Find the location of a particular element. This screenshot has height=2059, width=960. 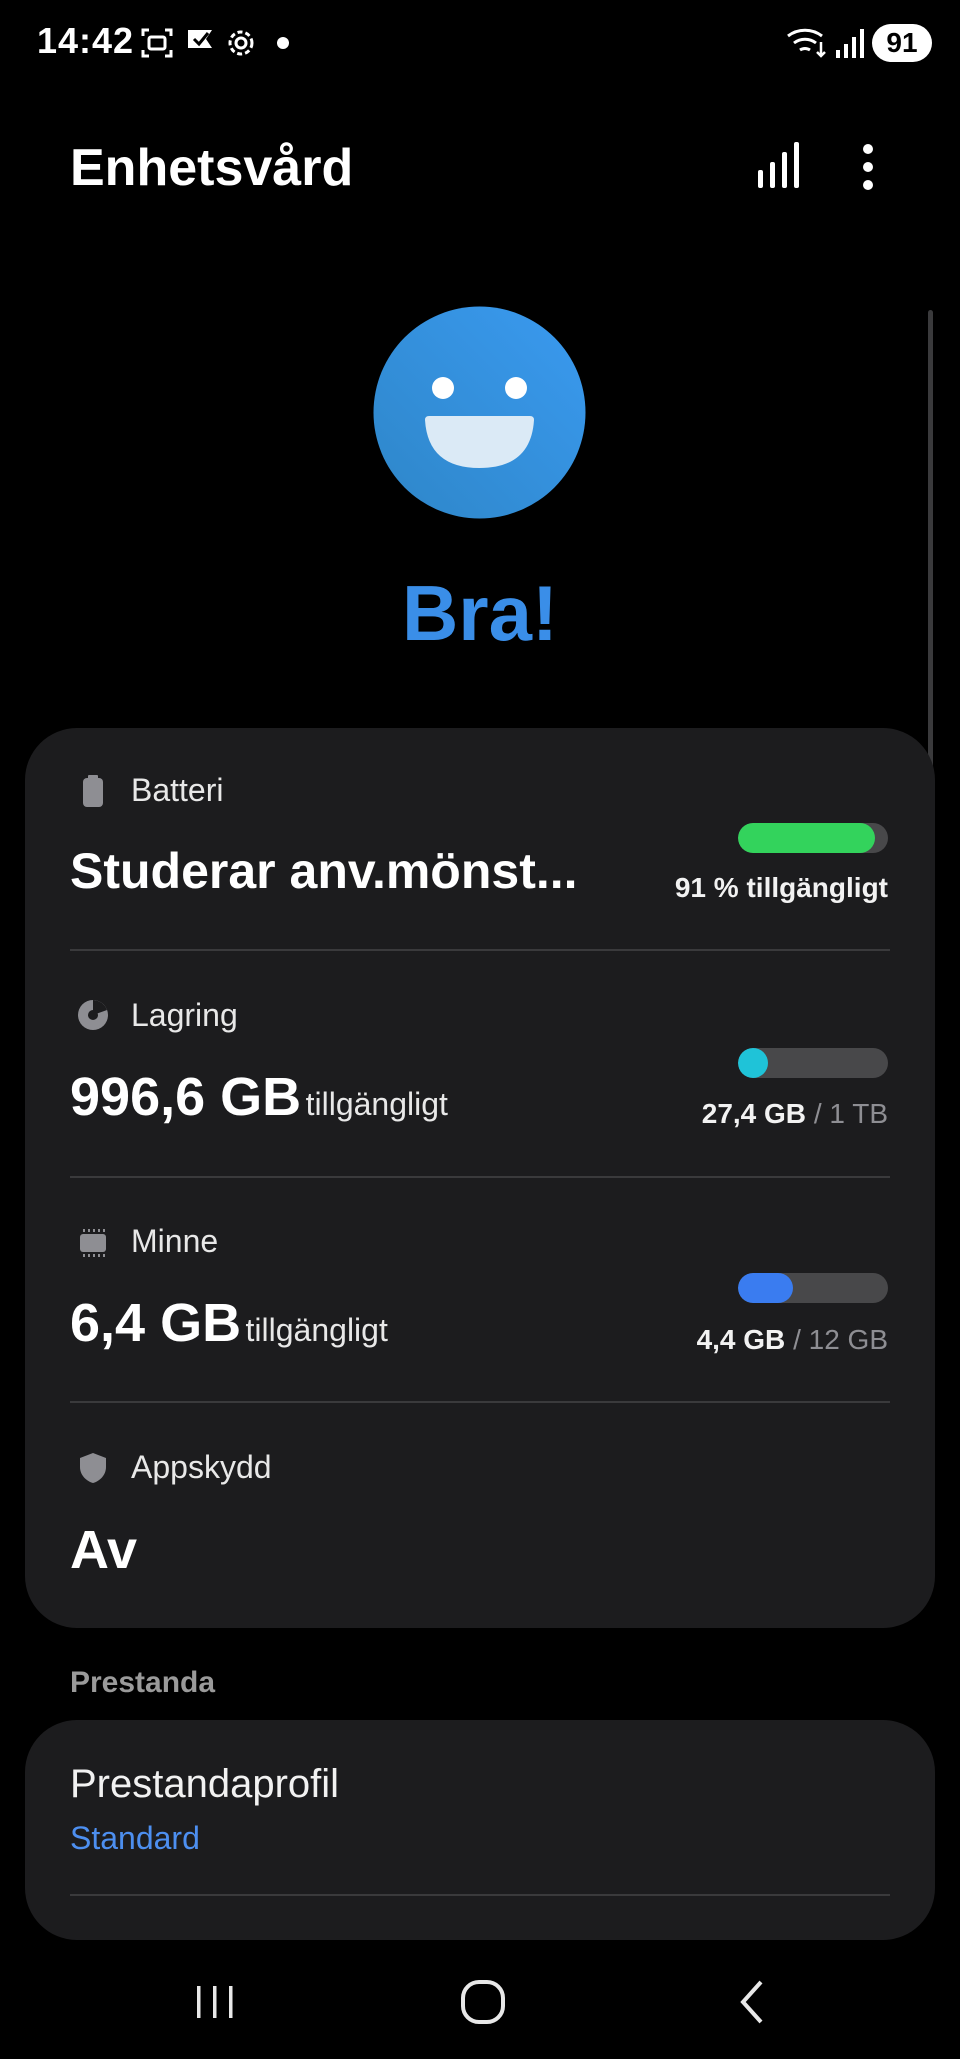

storage-value-line: 996,6 GB tillgängligt is located at coordinates (259, 1097).